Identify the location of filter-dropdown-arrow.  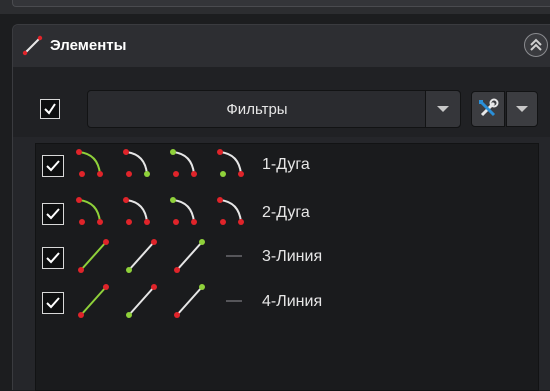
(442, 109).